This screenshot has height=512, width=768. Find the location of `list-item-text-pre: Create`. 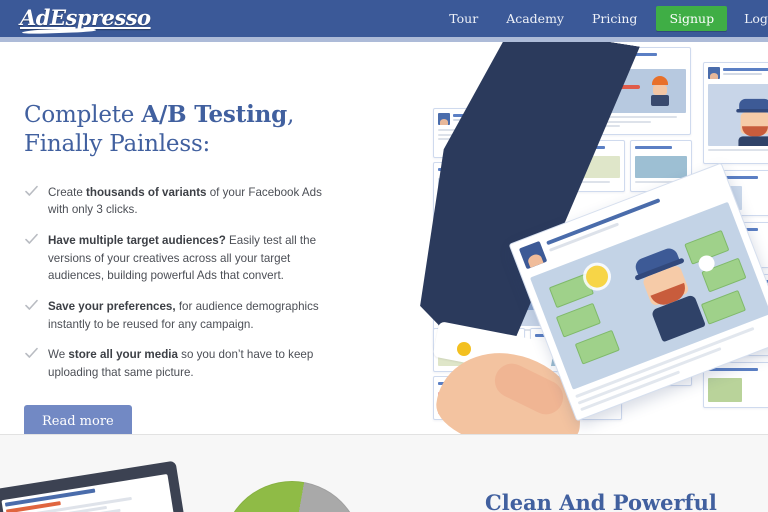

list-item-text-pre: Create is located at coordinates (67, 192).